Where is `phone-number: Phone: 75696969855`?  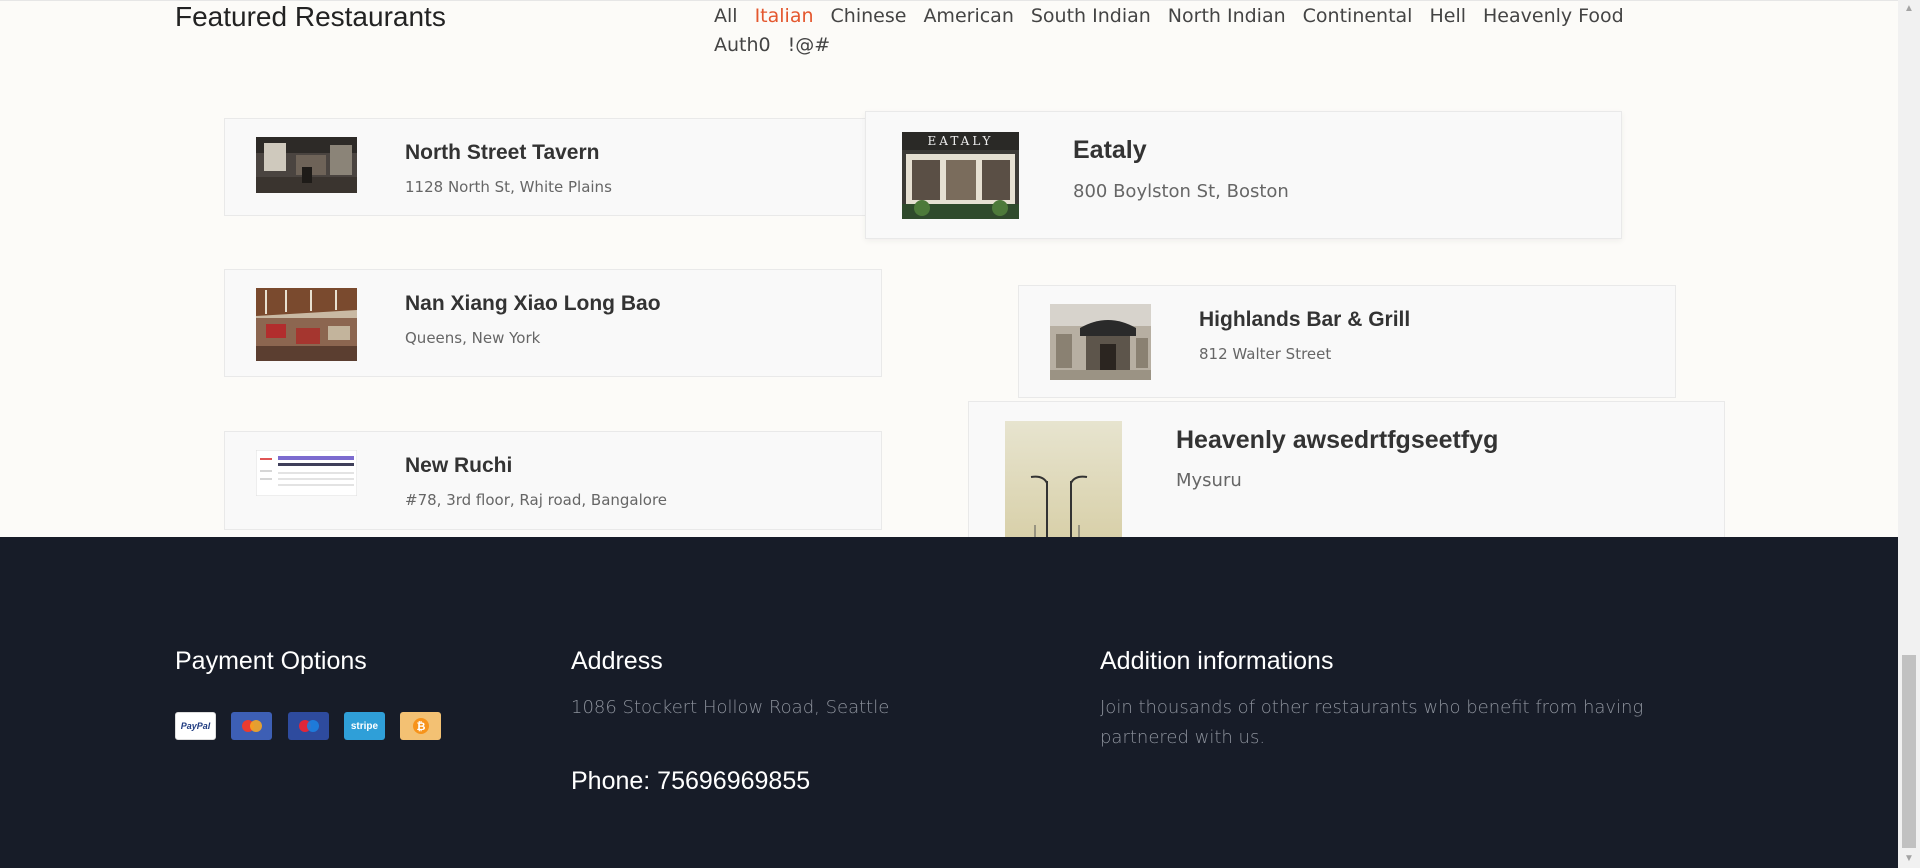
phone-number: Phone: 75696969855 is located at coordinates (691, 781).